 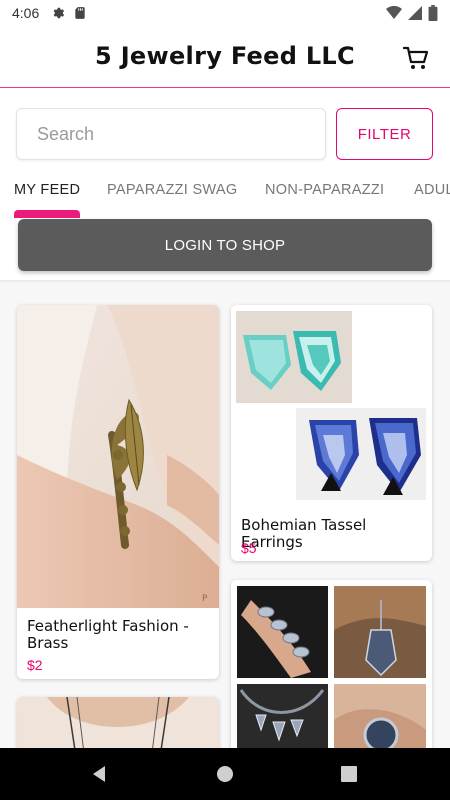 I want to click on app-bar: 5 Jewelry Feed LLC, so click(x=225, y=57).